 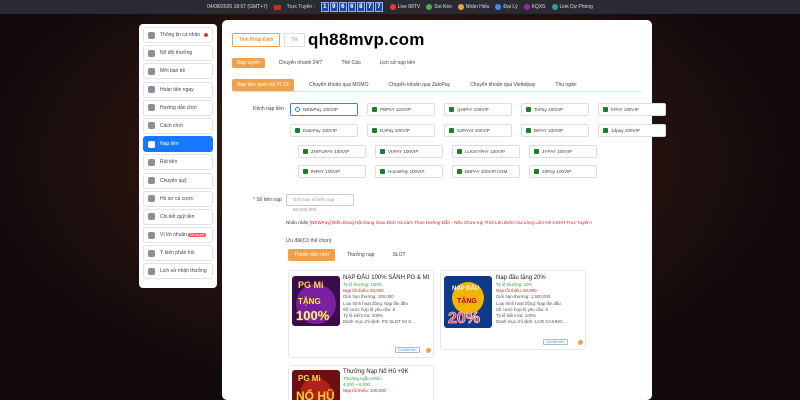 What do you see at coordinates (409, 151) in the screenshot?
I see `bank-option: VIIPAY 100VIP` at bounding box center [409, 151].